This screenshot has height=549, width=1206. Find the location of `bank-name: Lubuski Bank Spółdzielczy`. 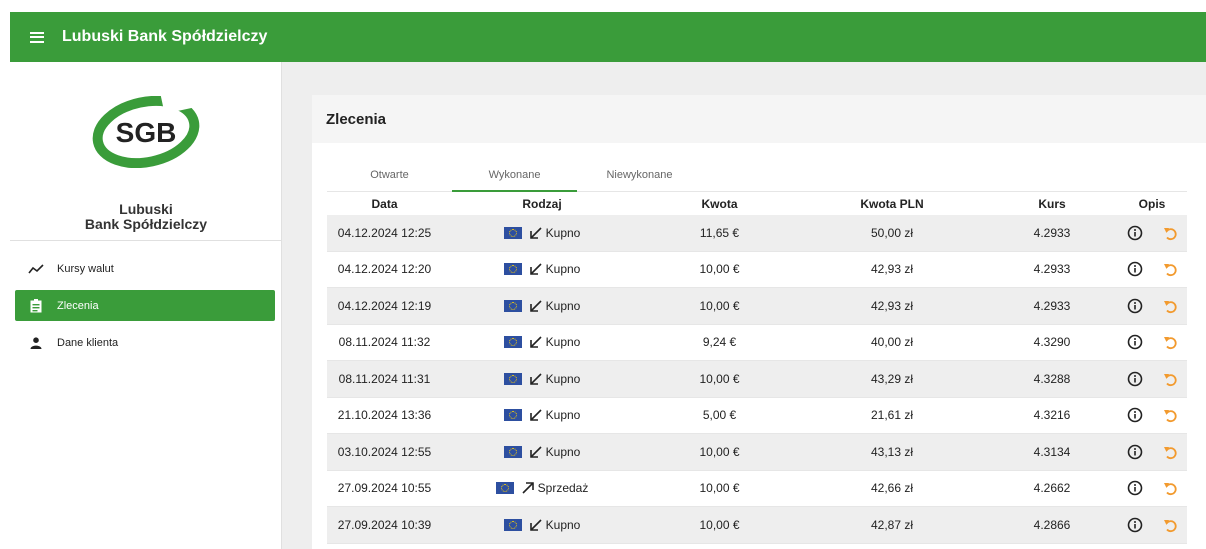

bank-name: Lubuski Bank Spółdzielczy is located at coordinates (146, 216).